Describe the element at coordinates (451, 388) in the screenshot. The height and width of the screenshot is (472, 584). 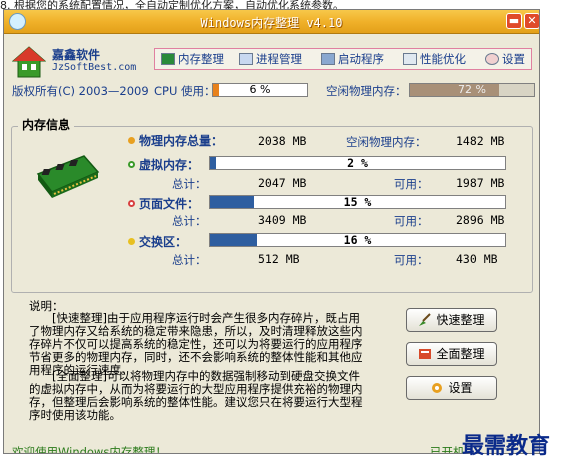
I see `settings-button: 设置` at that location.